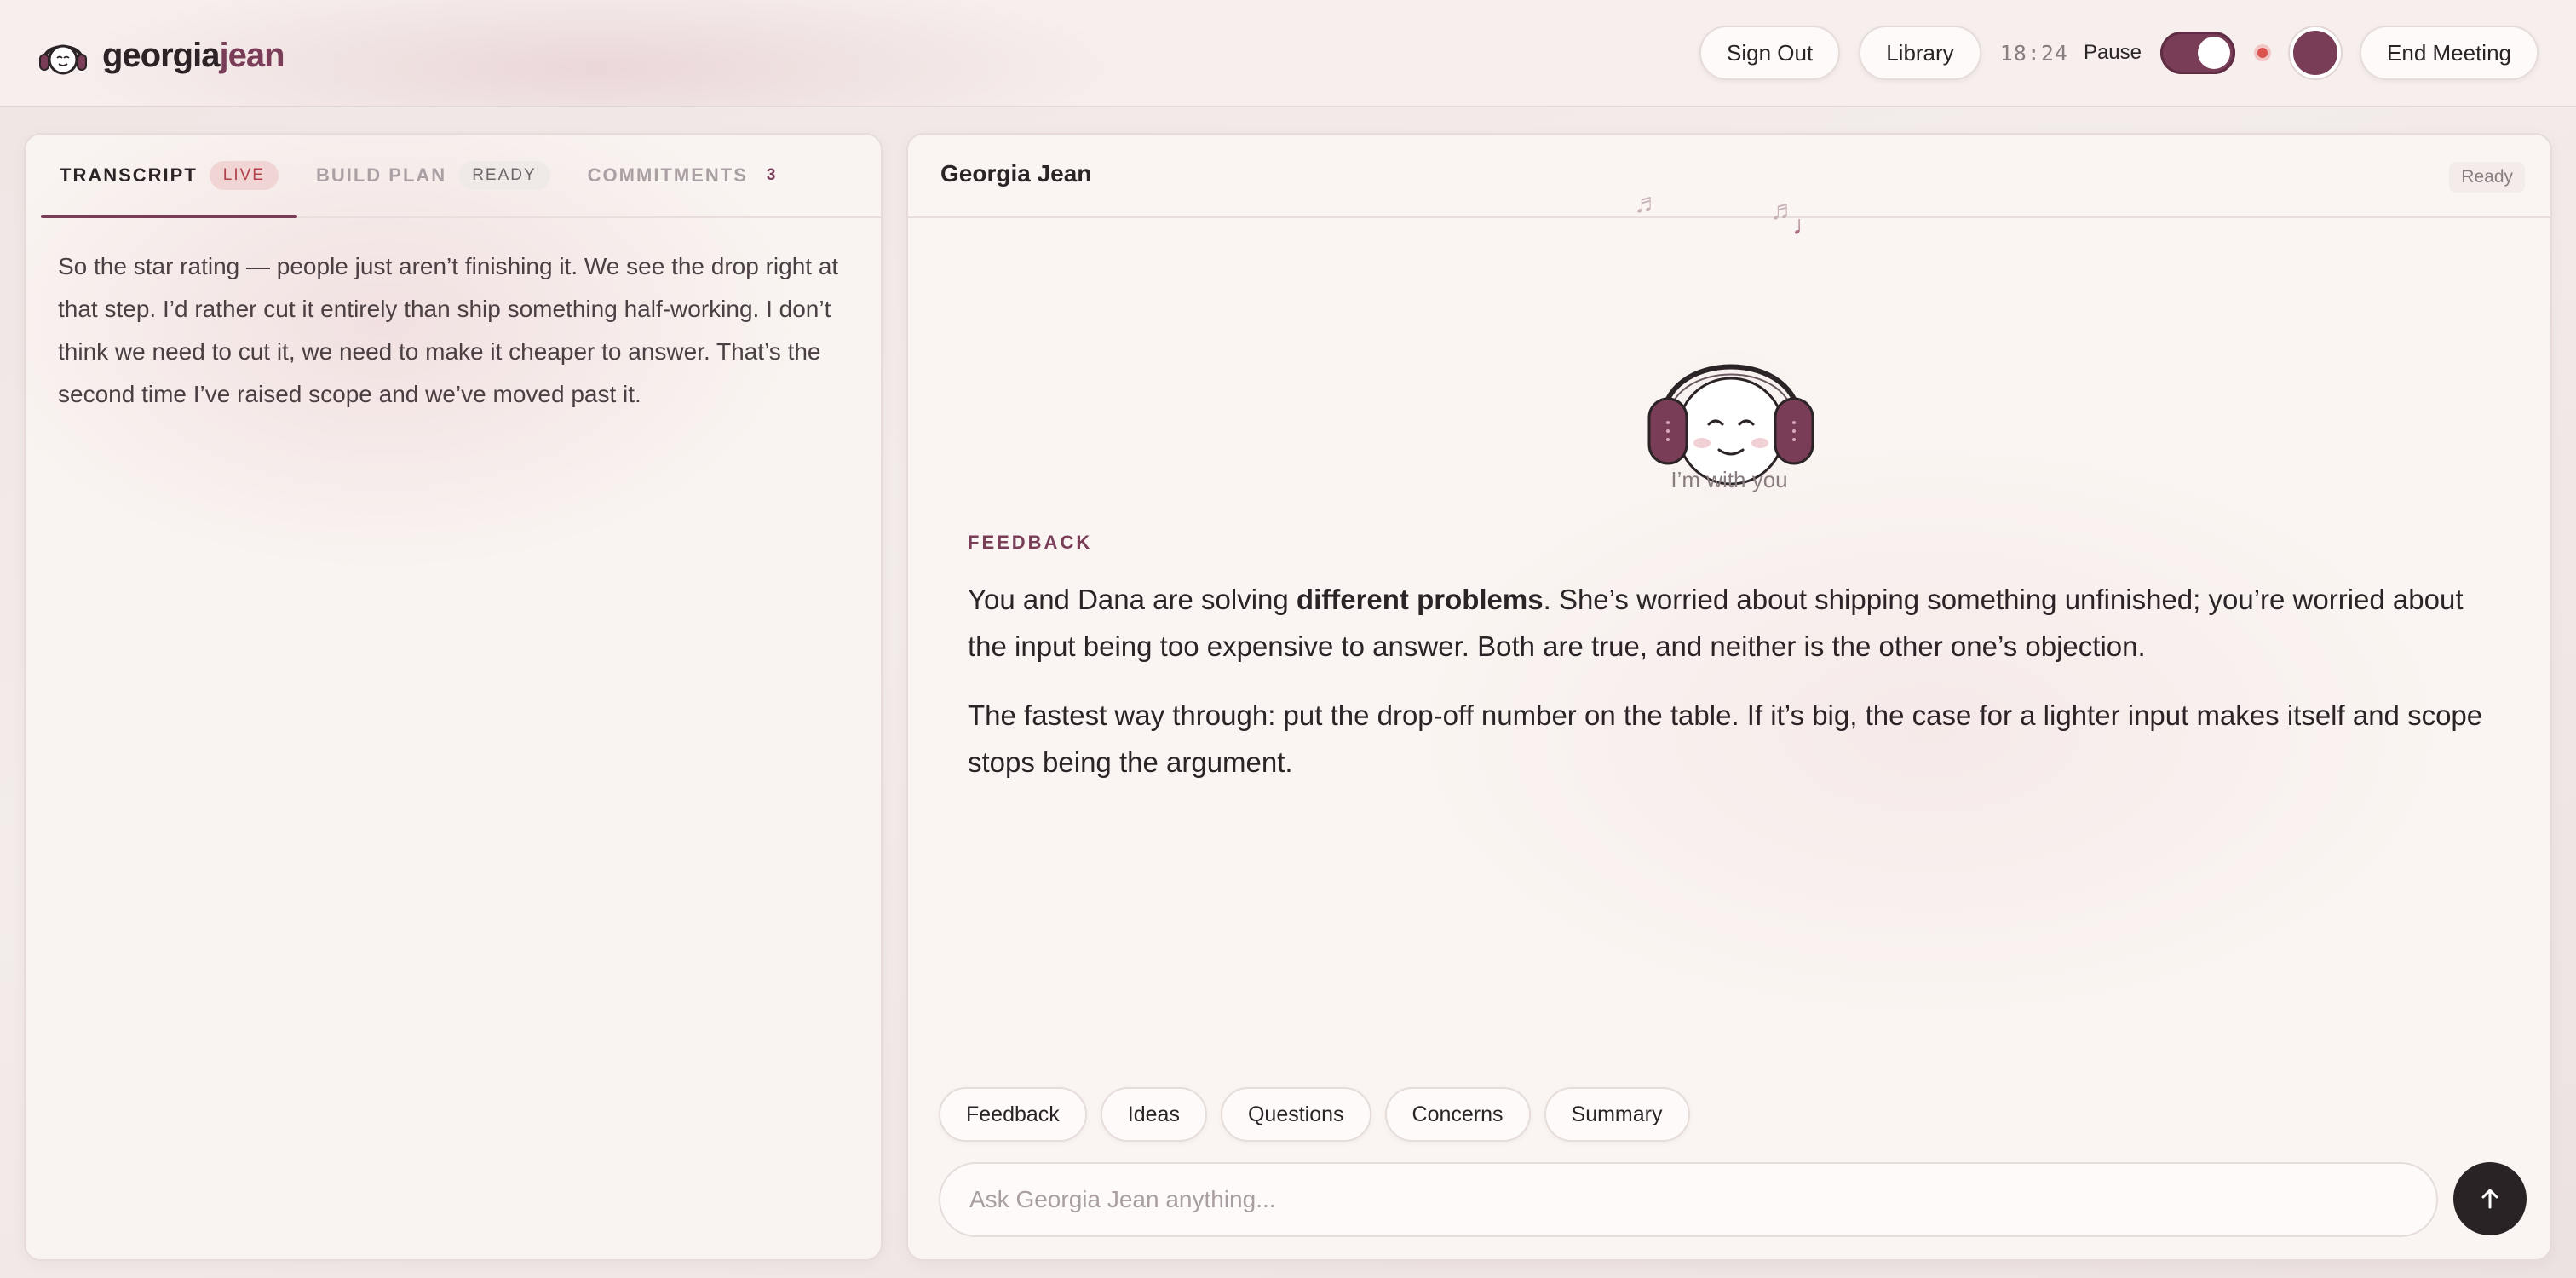  I want to click on toggle-knob, so click(2215, 53).